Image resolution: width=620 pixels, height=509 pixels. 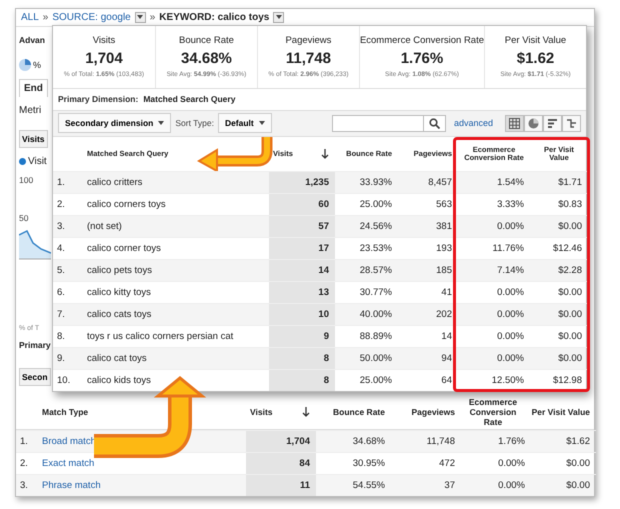 What do you see at coordinates (570, 182) in the screenshot?
I see `table-cell: $1.71` at bounding box center [570, 182].